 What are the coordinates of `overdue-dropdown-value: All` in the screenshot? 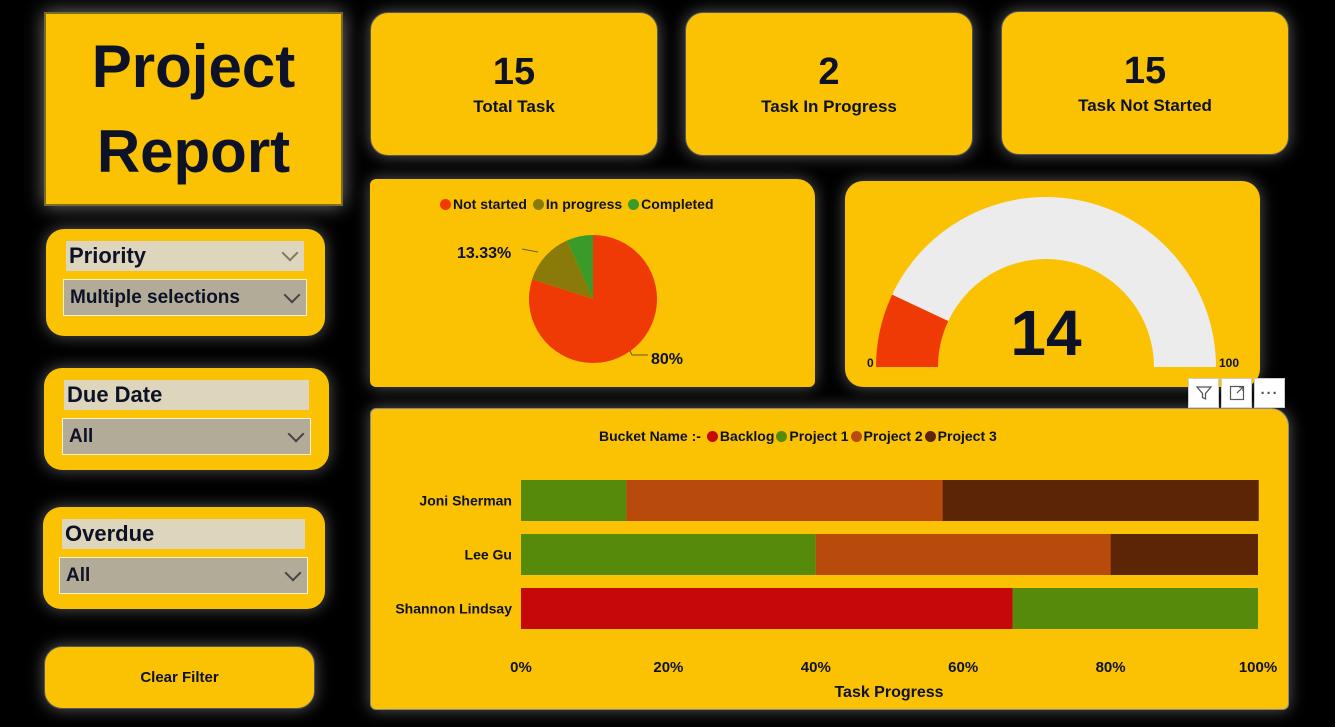 It's located at (78, 575).